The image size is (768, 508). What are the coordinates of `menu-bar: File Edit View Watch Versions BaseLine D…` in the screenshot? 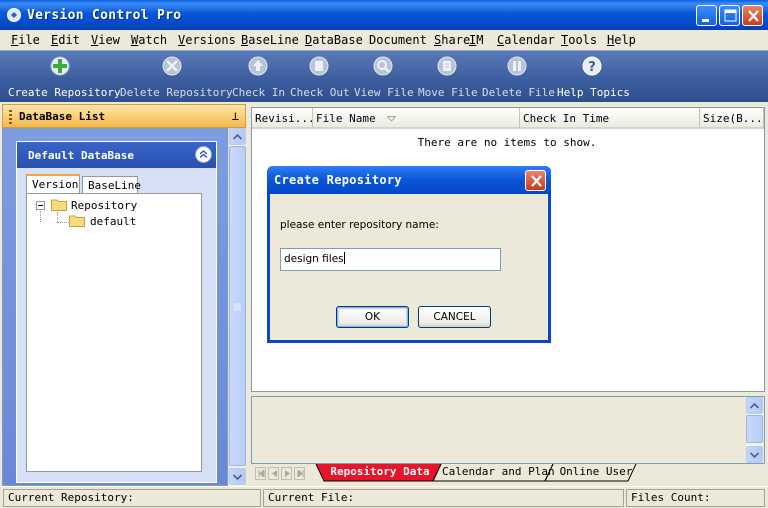 It's located at (384, 40).